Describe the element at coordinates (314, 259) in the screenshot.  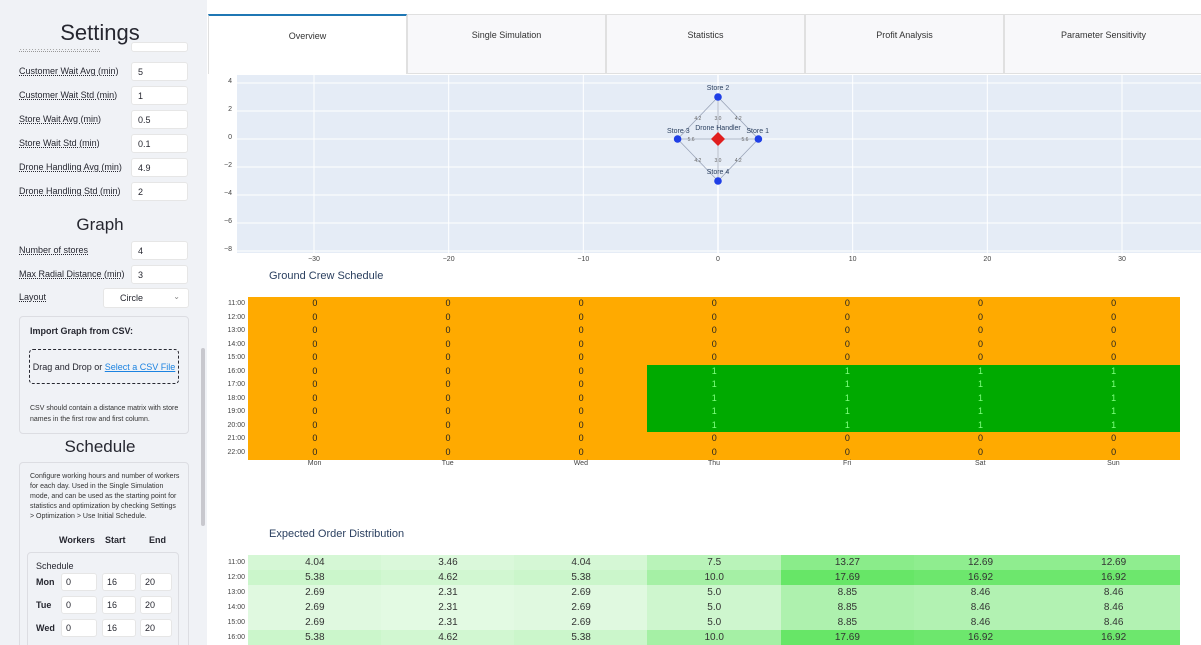
I see `x-tick-label: −30` at that location.